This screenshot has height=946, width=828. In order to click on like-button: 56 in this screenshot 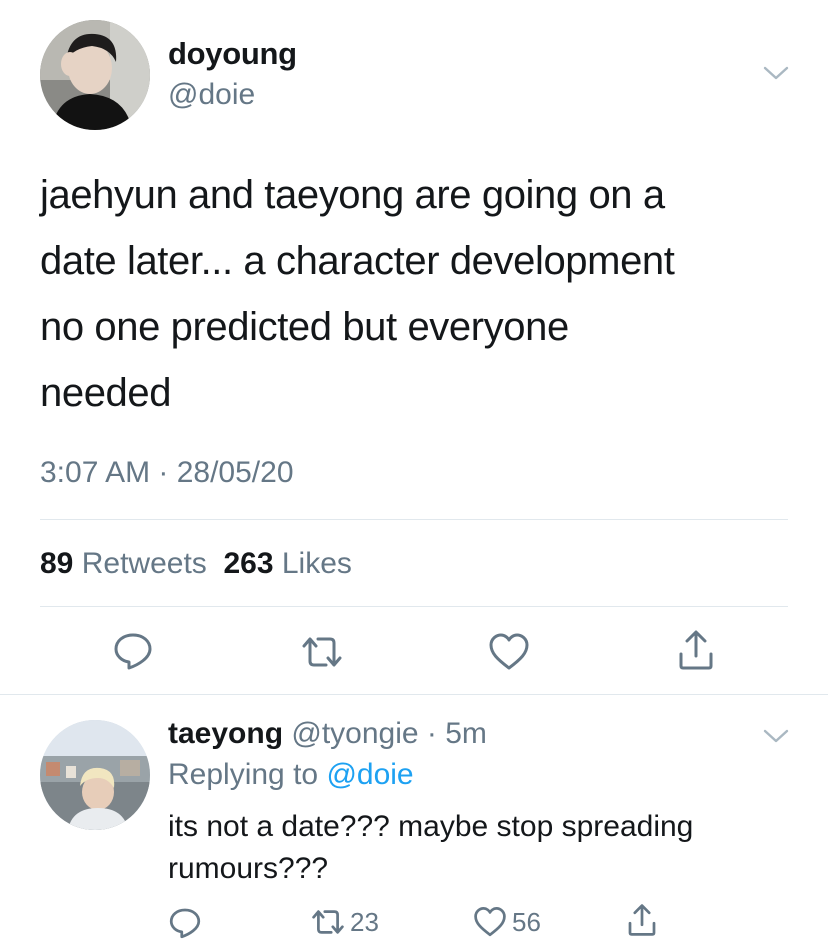, I will do `click(506, 922)`.